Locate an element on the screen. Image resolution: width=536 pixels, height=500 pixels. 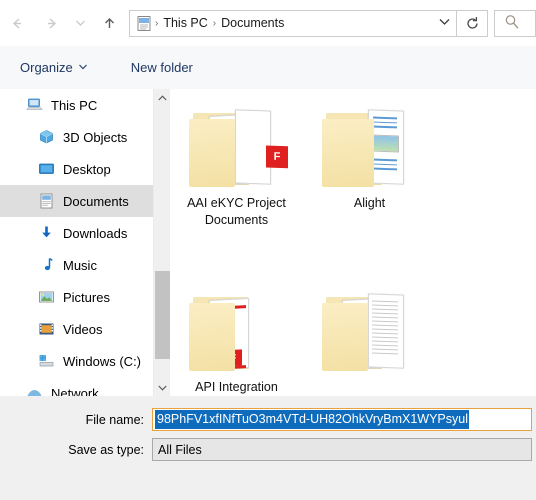
breadcrumb: › This PC › Documents is located at coordinates (292, 23).